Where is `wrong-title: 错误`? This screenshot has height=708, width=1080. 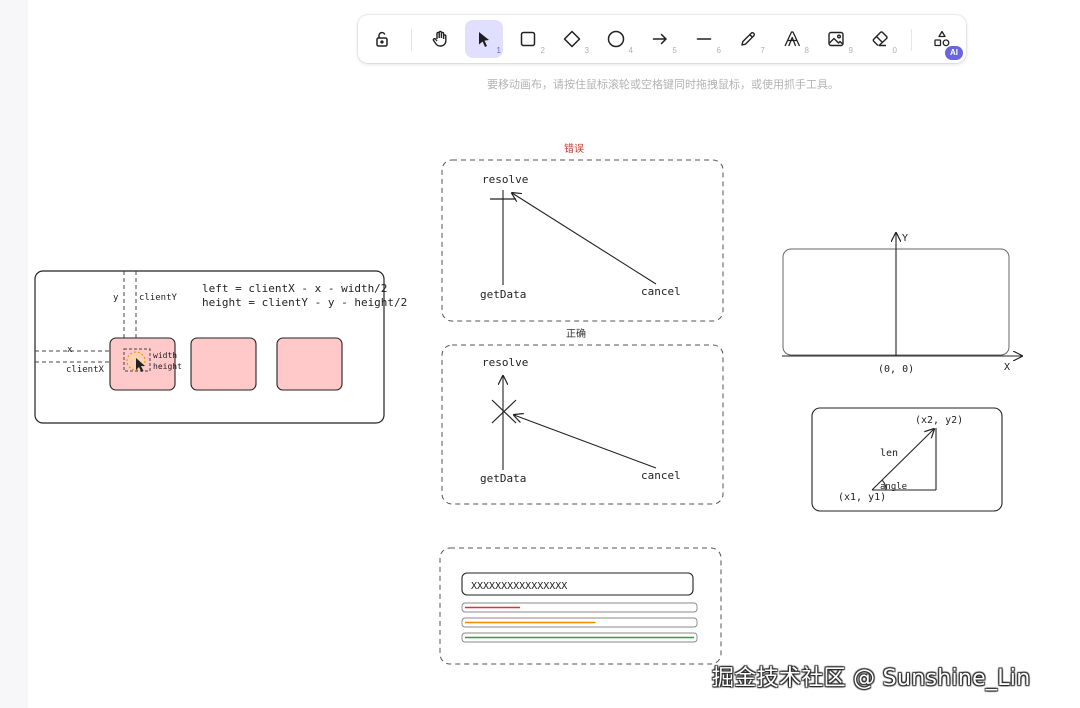 wrong-title: 错误 is located at coordinates (574, 148).